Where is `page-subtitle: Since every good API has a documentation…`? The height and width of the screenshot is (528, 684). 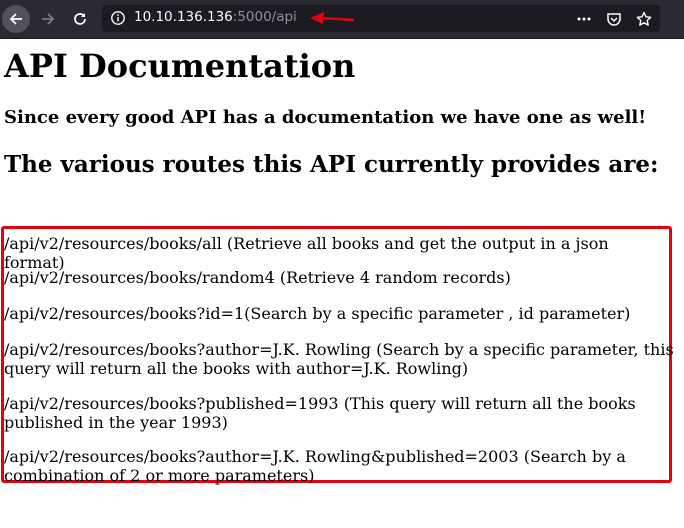 page-subtitle: Since every good API has a documentation… is located at coordinates (325, 117).